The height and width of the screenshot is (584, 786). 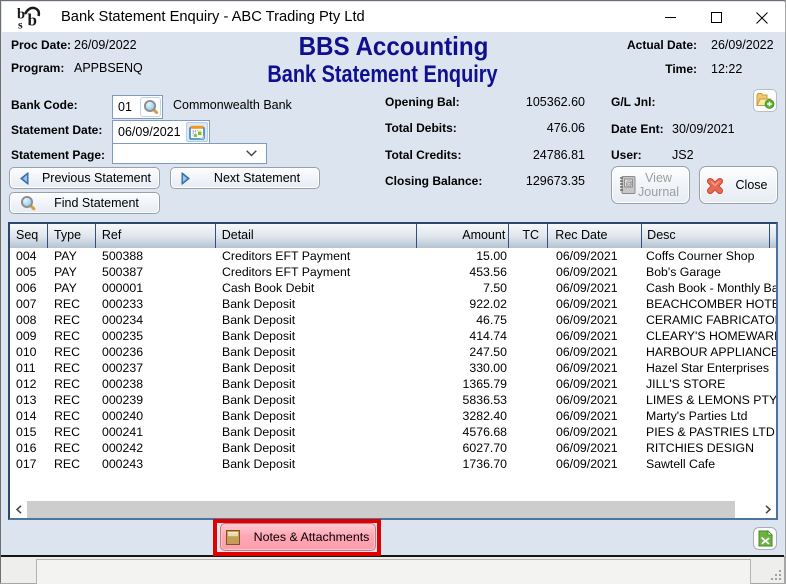 What do you see at coordinates (123, 288) in the screenshot?
I see `cell-ref: 000001` at bounding box center [123, 288].